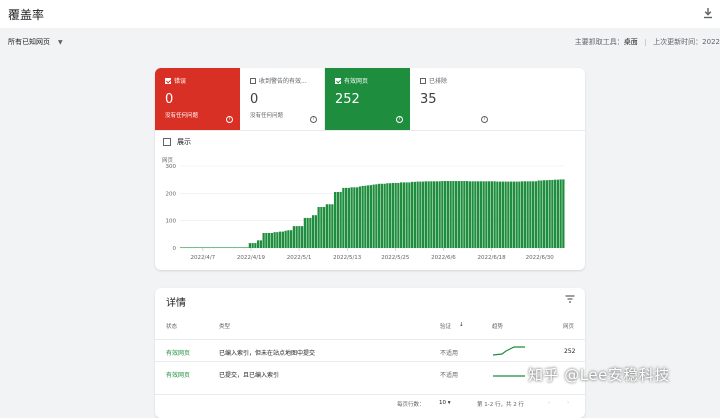  I want to click on rows-per-page-select: 10 ▾, so click(445, 403).